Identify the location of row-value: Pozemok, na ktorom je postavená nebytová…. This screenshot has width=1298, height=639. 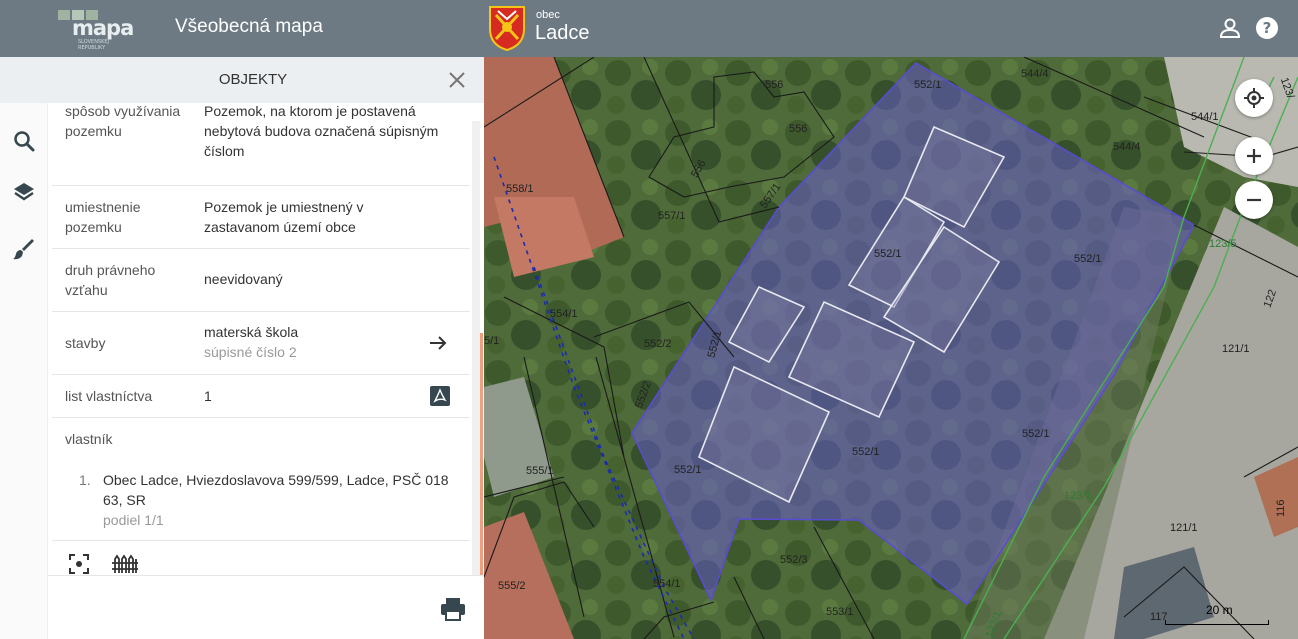
(321, 131).